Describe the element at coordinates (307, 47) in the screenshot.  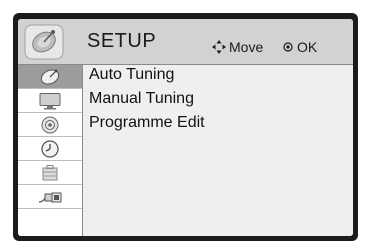
I see `ok-hint-label: OK` at that location.